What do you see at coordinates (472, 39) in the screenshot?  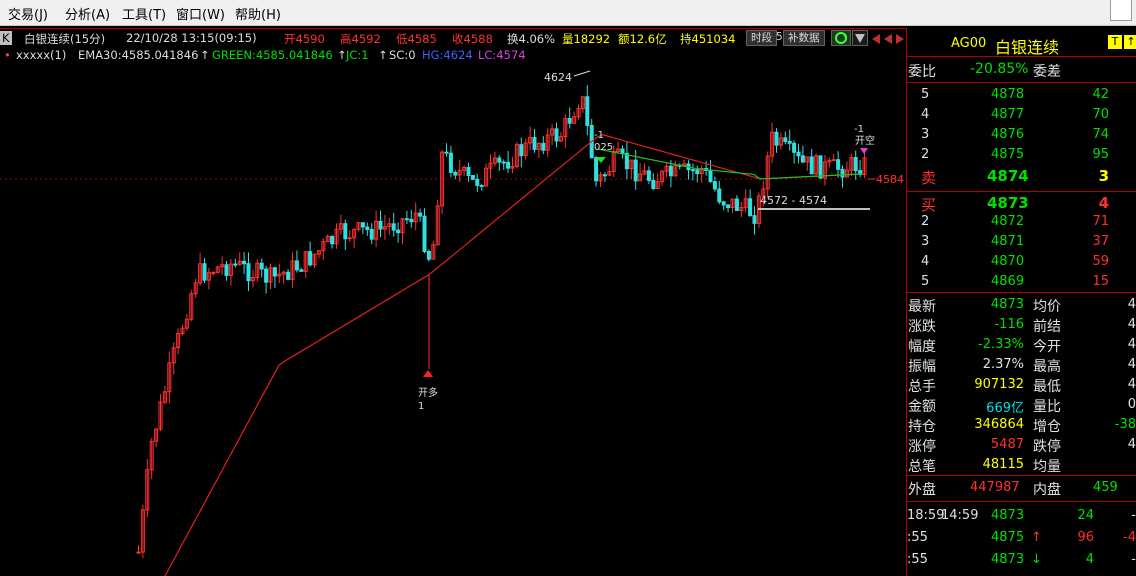 I see `close-value: 收4588` at bounding box center [472, 39].